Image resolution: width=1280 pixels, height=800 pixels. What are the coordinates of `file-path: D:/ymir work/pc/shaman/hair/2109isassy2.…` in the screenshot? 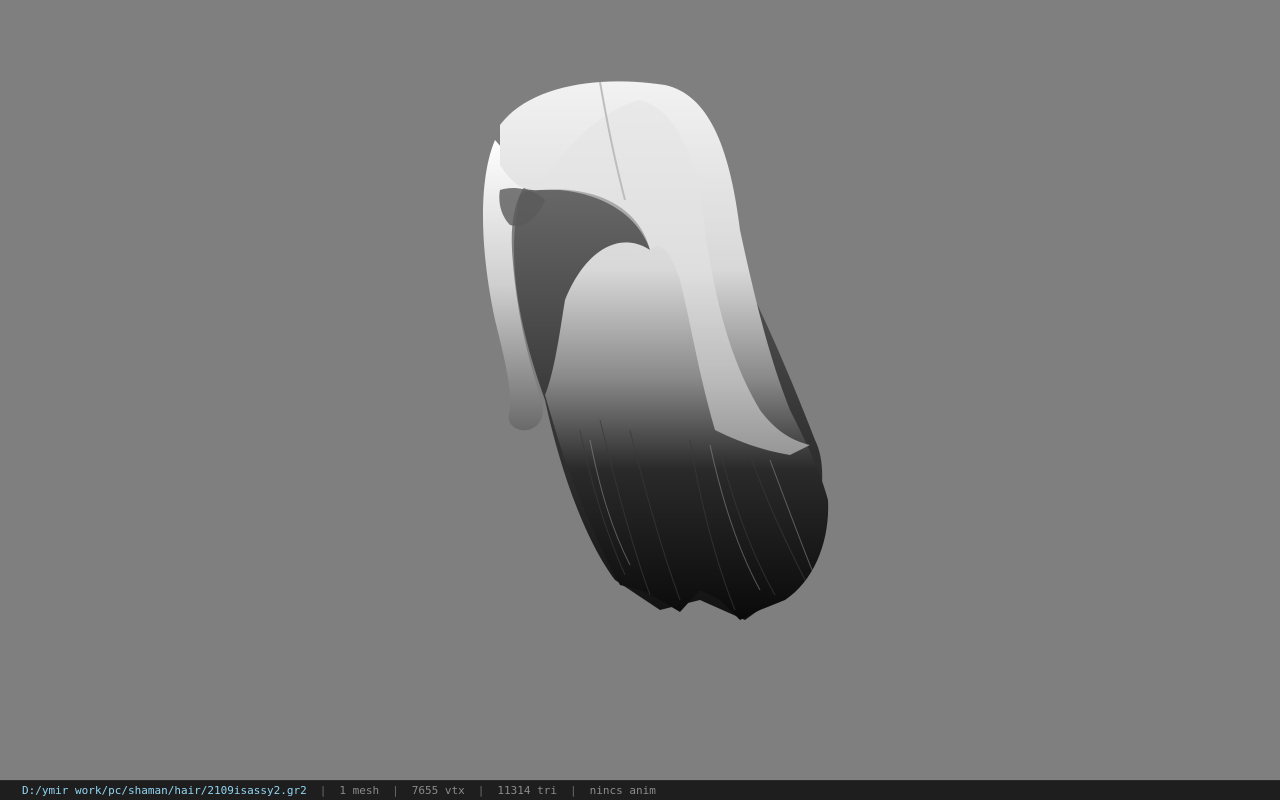 It's located at (164, 790).